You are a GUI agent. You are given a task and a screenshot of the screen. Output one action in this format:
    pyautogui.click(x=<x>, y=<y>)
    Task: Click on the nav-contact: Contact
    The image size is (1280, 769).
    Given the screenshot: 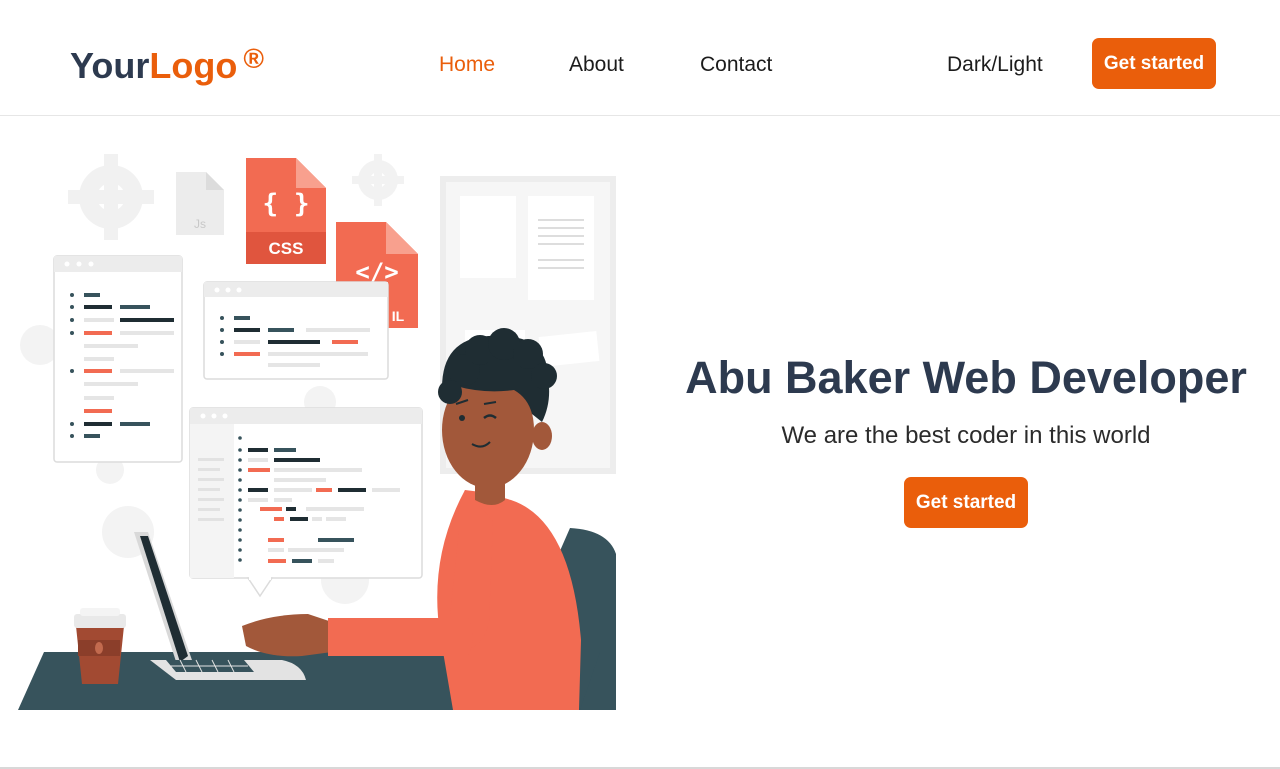 What is the action you would take?
    pyautogui.click(x=736, y=65)
    